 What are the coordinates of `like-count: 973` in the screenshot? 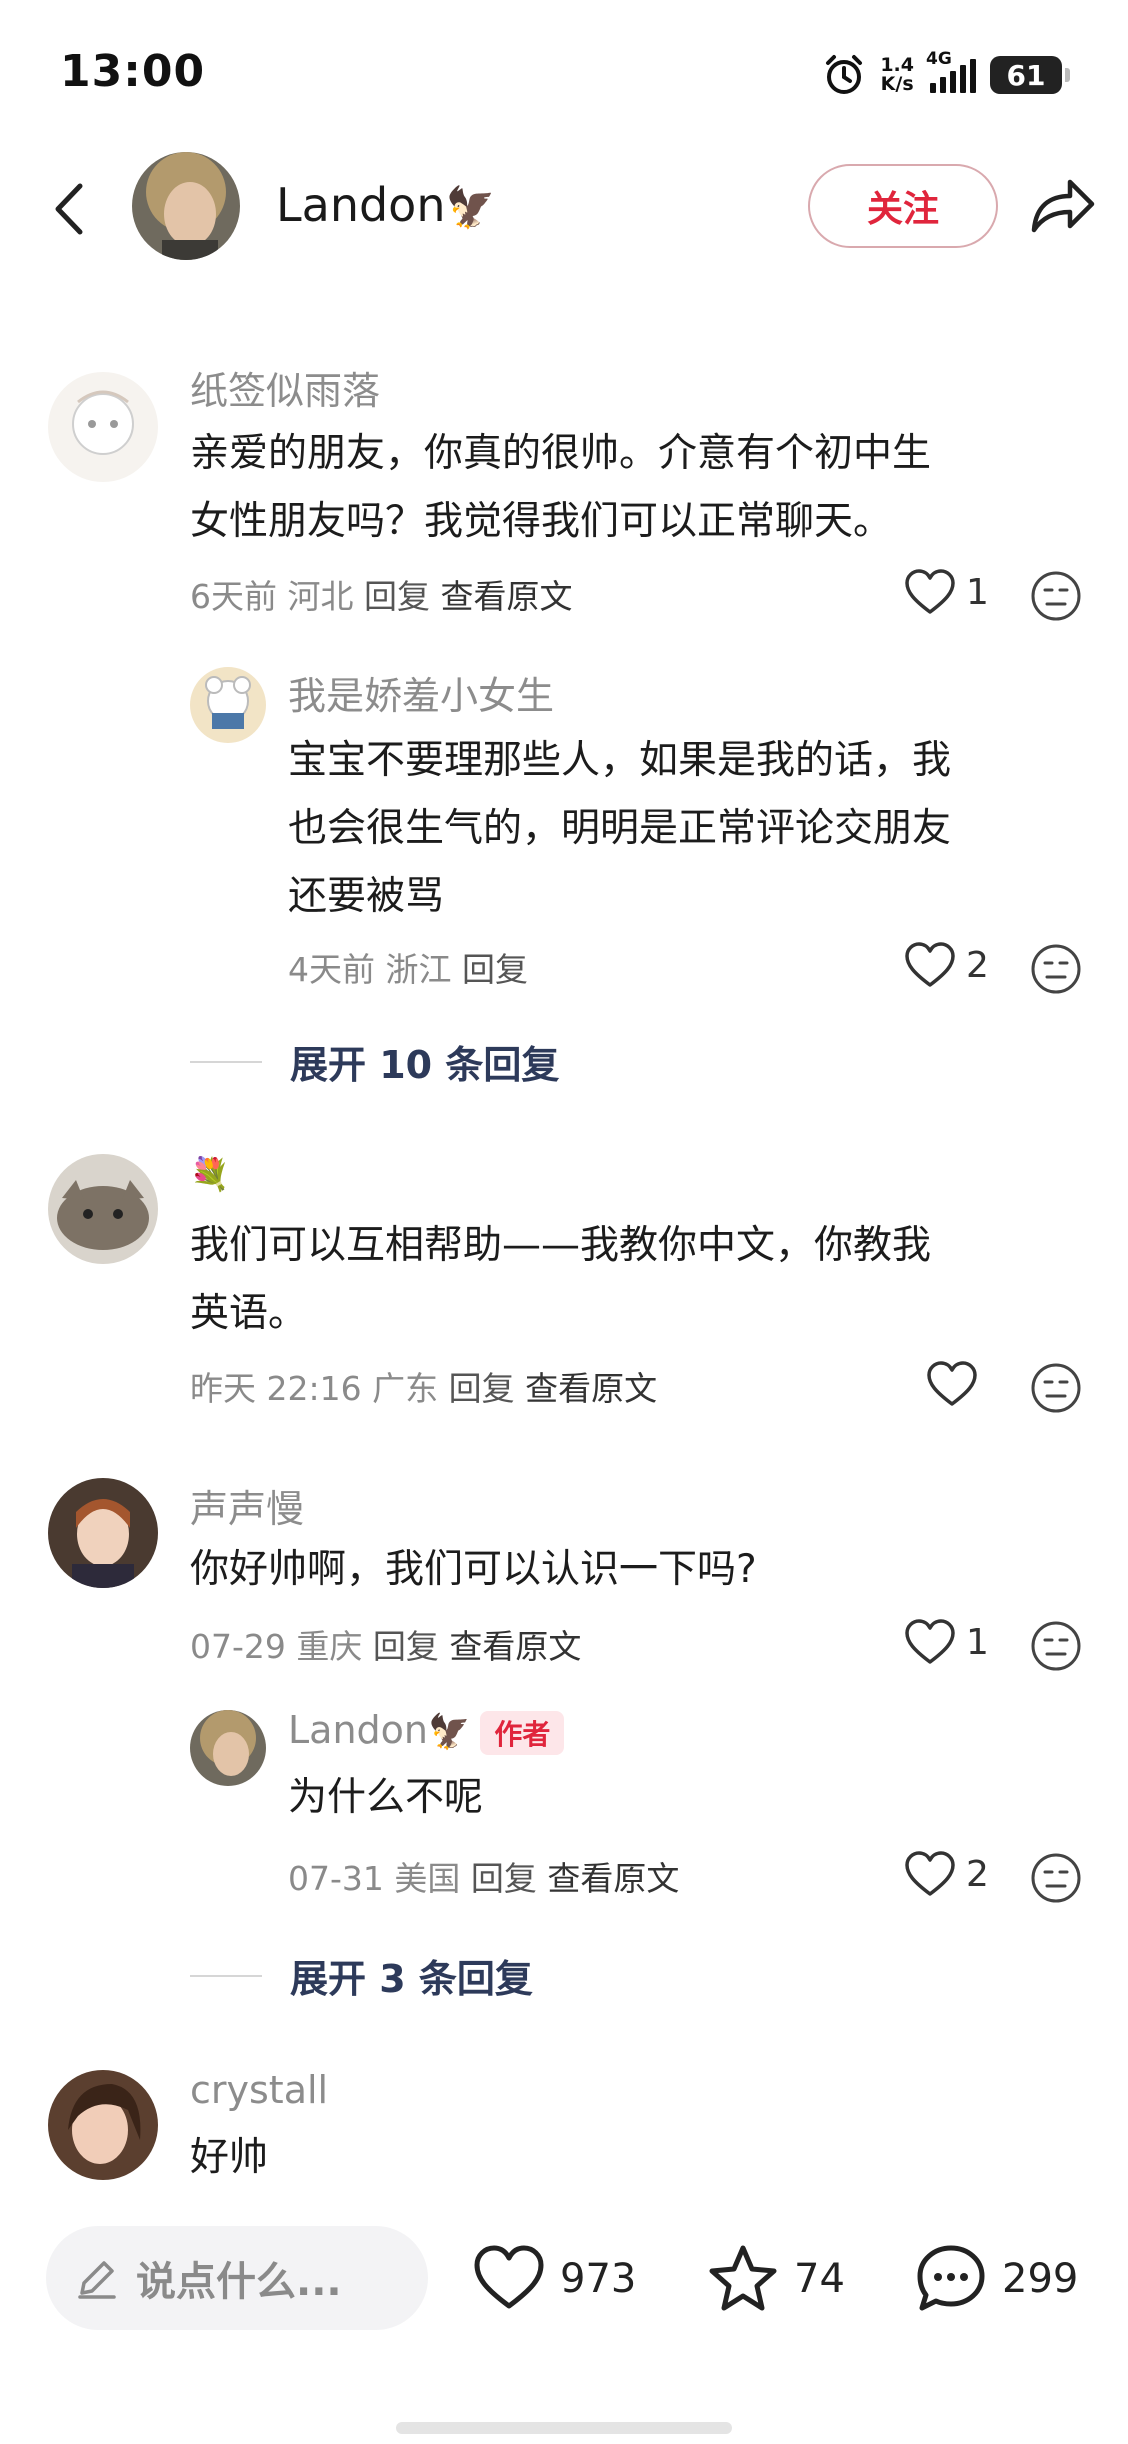 It's located at (598, 2279).